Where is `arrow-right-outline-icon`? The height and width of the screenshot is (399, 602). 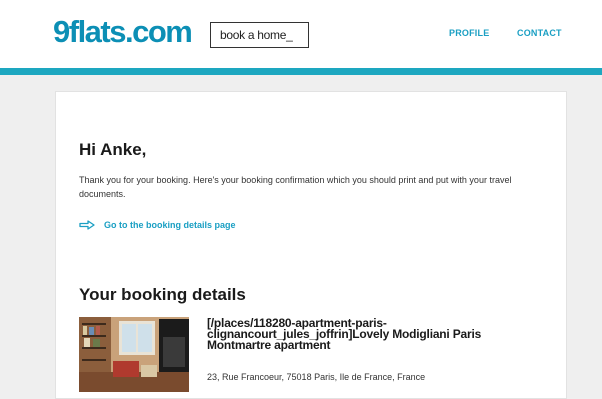 arrow-right-outline-icon is located at coordinates (87, 225).